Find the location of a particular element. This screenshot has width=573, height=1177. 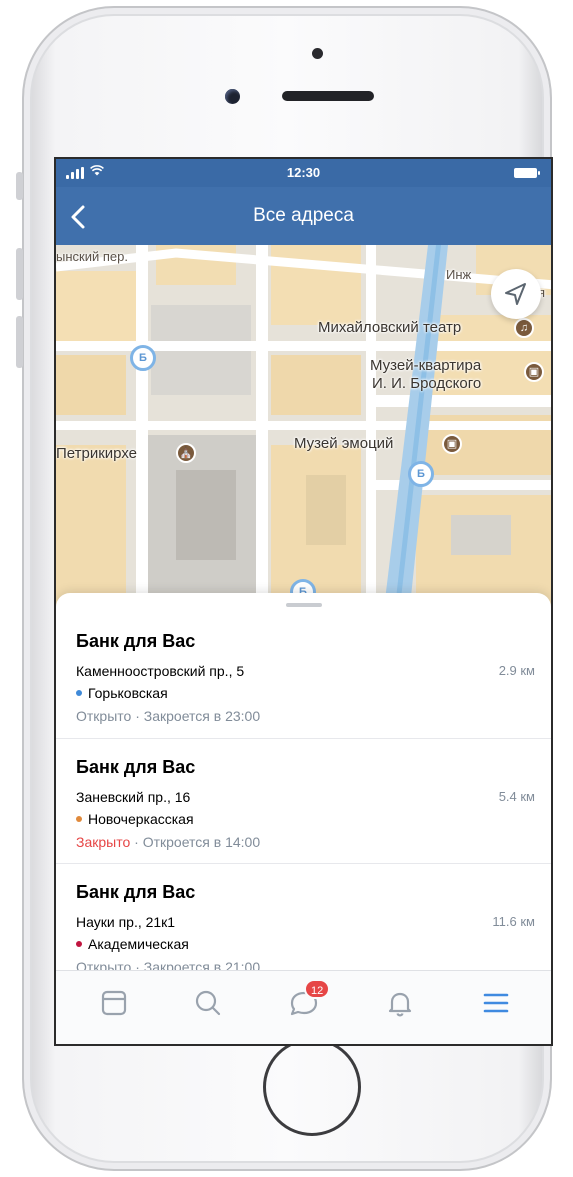

place-status: Открыто · Закроется в 23:00 is located at coordinates (168, 716).